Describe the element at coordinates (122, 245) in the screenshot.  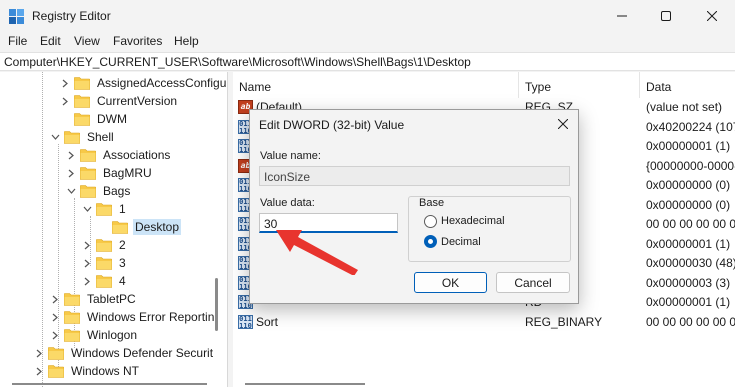
I see `tree-item-label: 2` at that location.